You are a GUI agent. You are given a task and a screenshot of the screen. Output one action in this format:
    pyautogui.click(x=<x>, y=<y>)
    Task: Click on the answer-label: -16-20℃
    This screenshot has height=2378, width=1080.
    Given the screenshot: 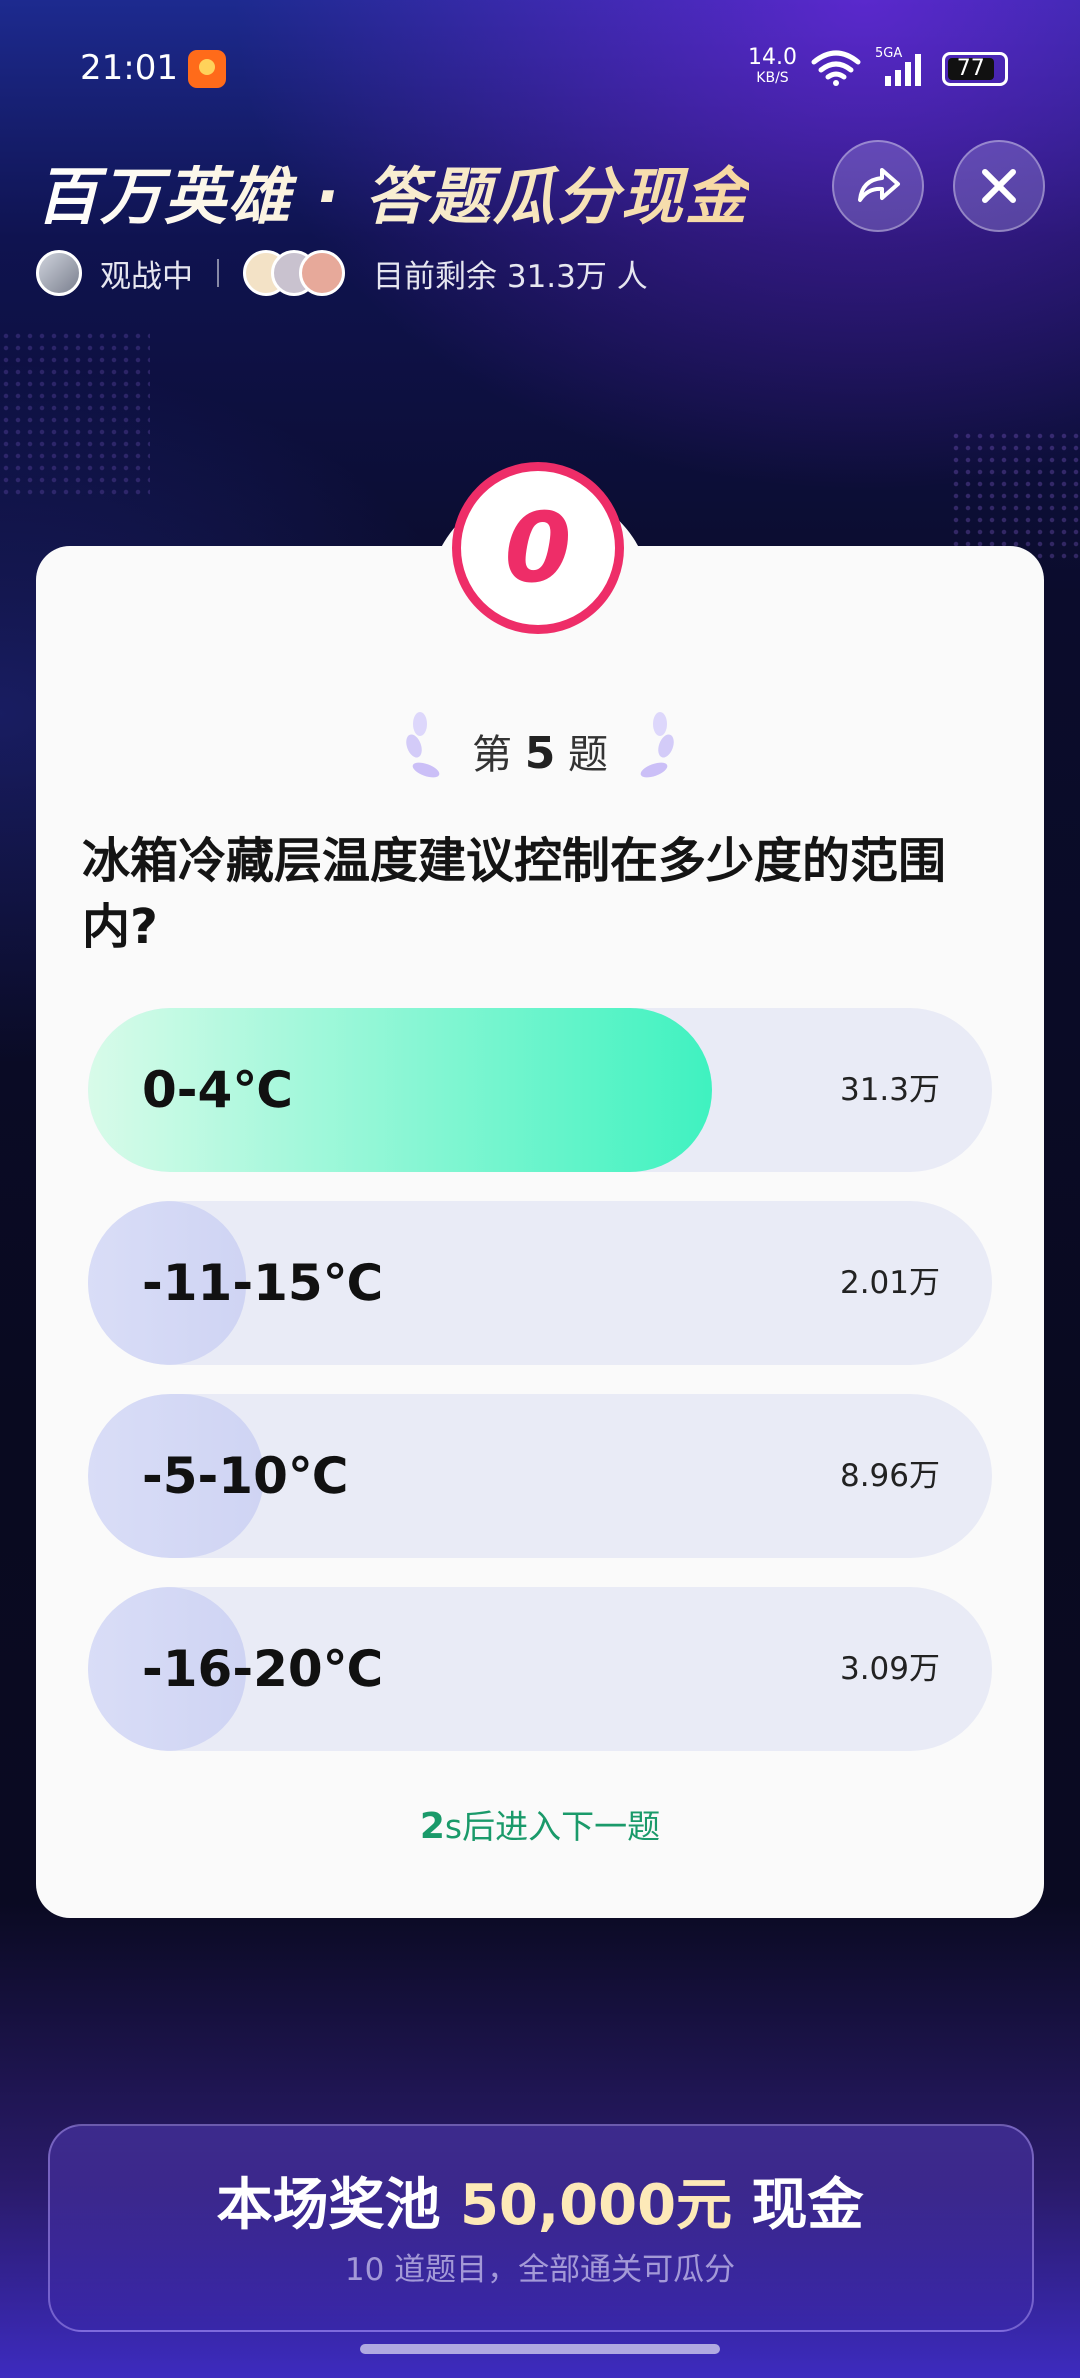 What is the action you would take?
    pyautogui.click(x=263, y=1669)
    